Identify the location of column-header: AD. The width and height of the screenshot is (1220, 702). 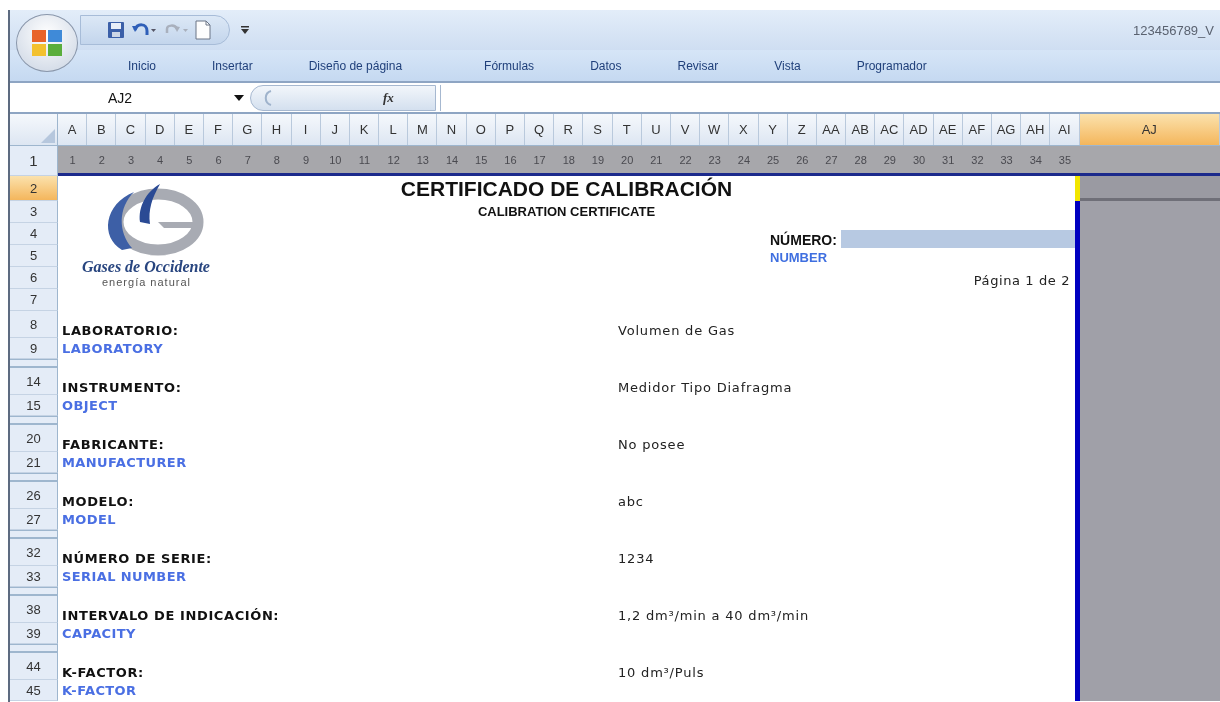
(919, 129).